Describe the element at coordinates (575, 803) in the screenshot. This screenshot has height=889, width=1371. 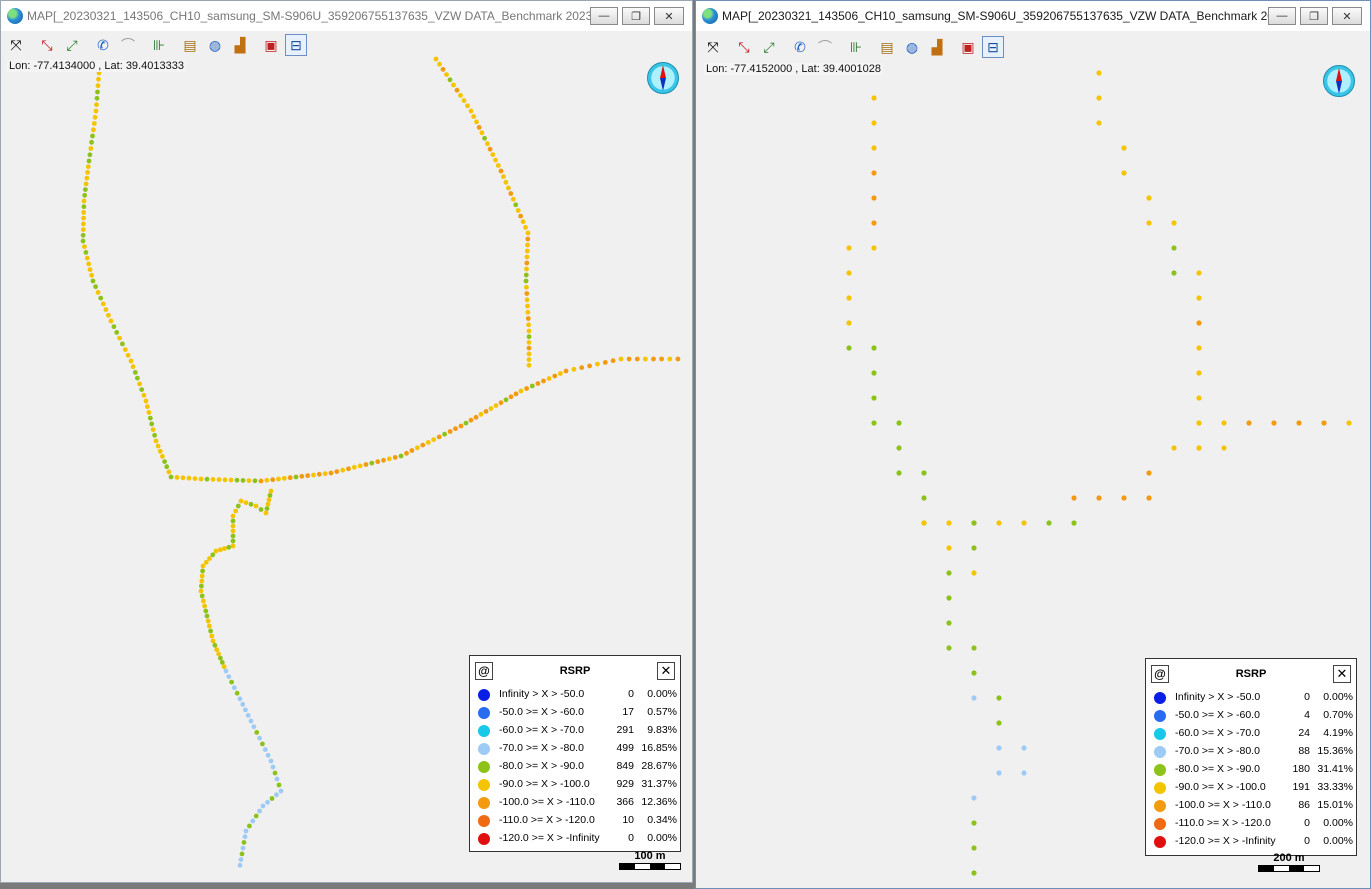
I see `legend-row: -100.0 >= X > -110.0 366 12.36%` at that location.